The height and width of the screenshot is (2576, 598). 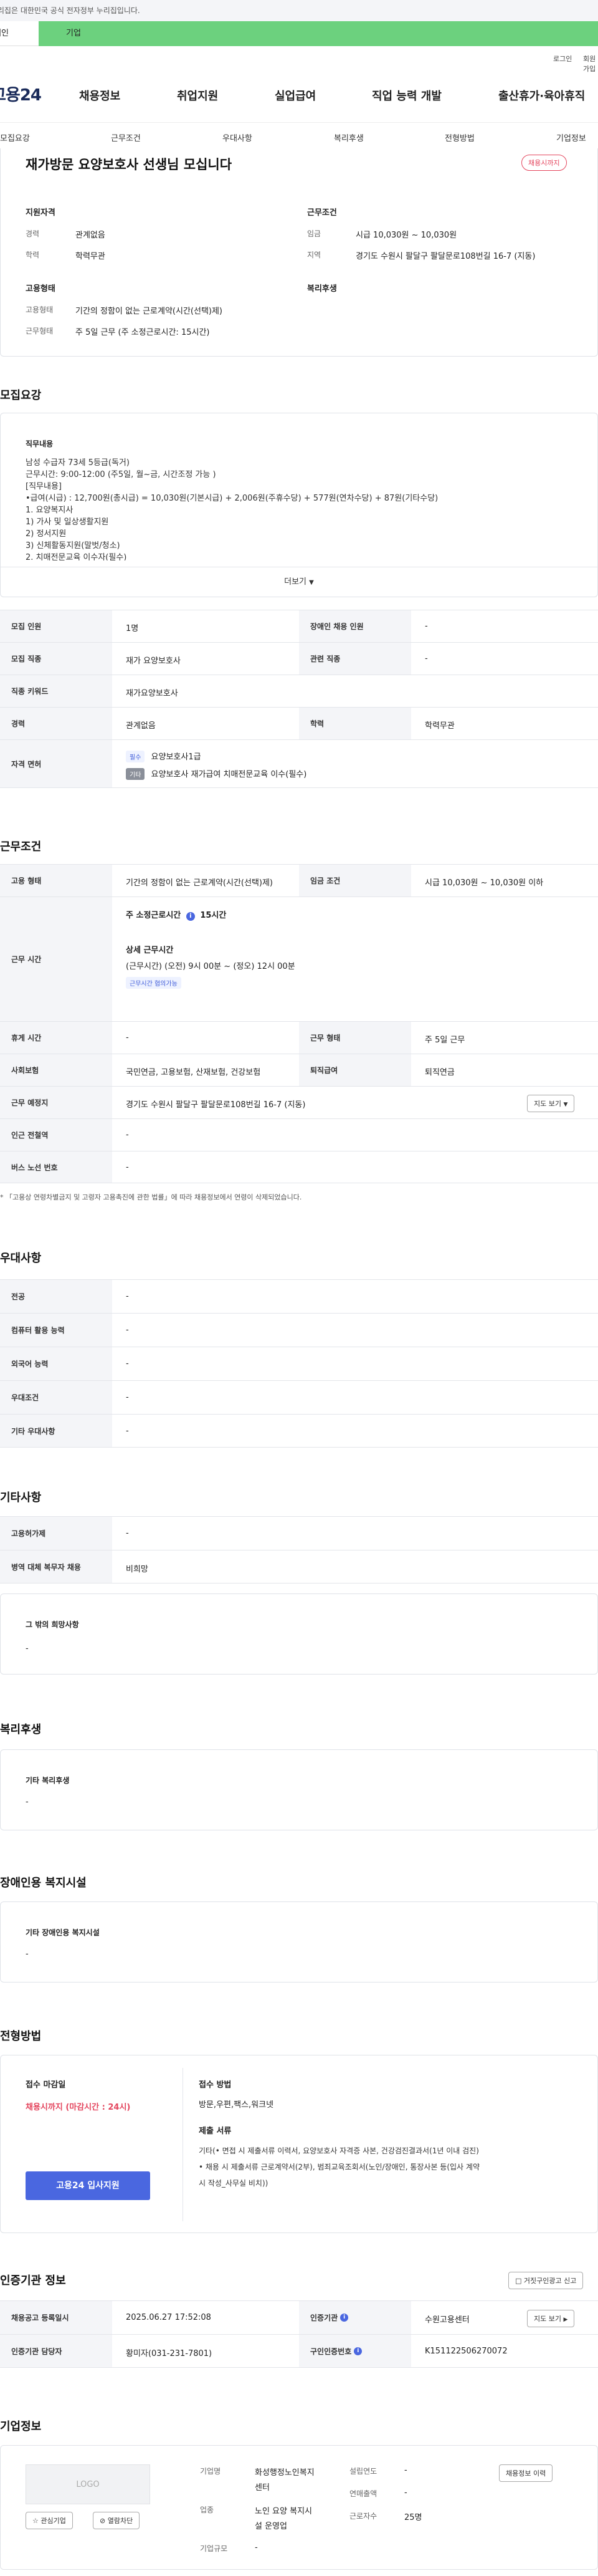 What do you see at coordinates (15, 137) in the screenshot?
I see `anchor-recruit: 모집요강` at bounding box center [15, 137].